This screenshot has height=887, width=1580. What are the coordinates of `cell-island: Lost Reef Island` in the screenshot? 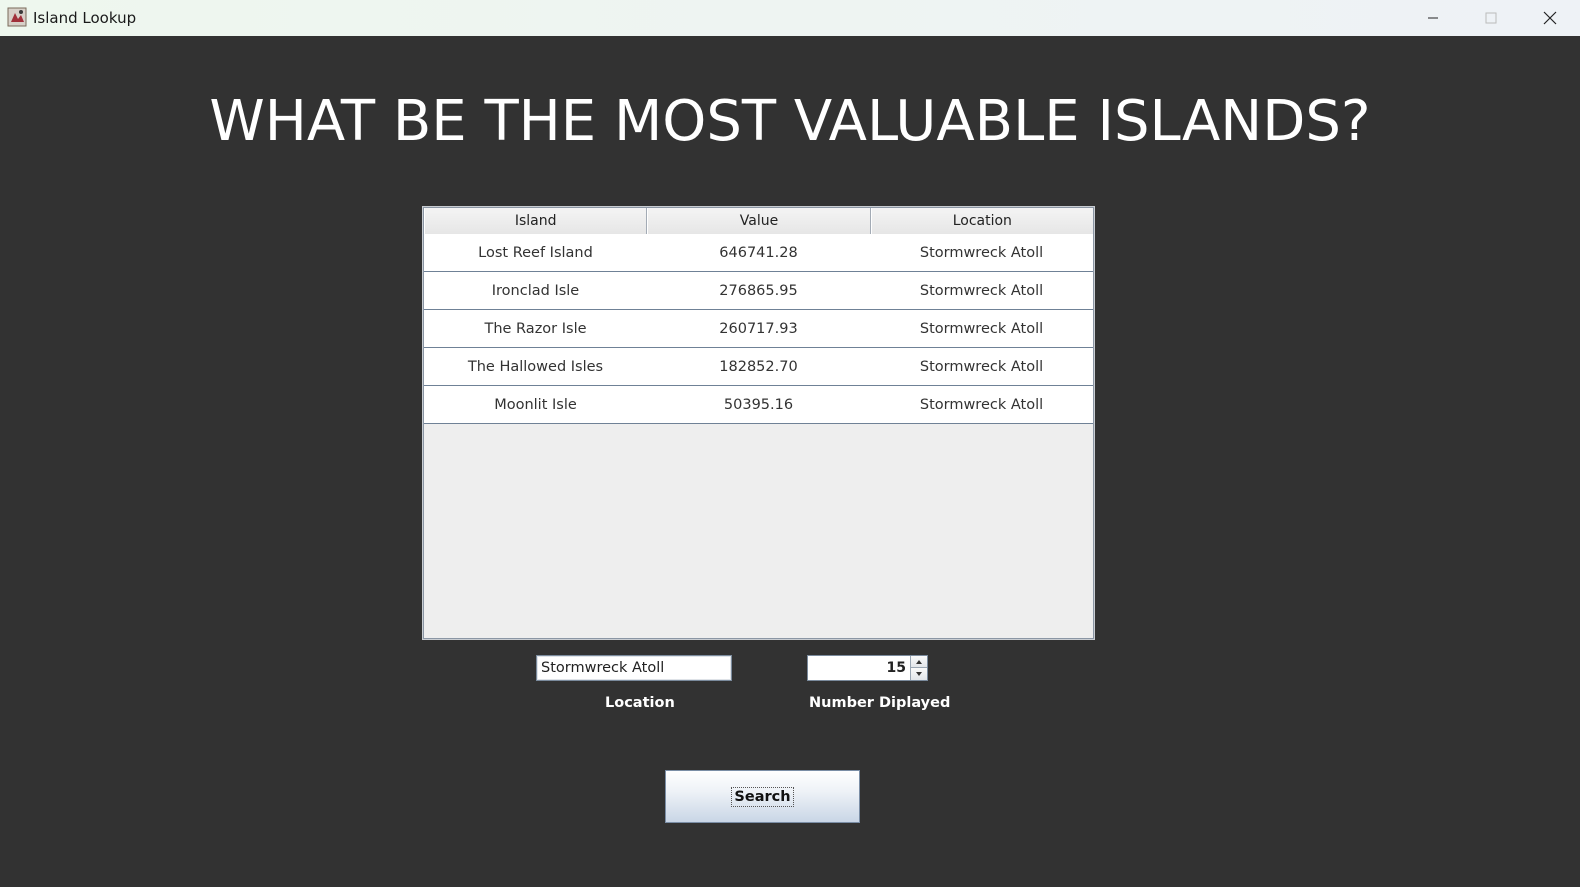 It's located at (535, 252).